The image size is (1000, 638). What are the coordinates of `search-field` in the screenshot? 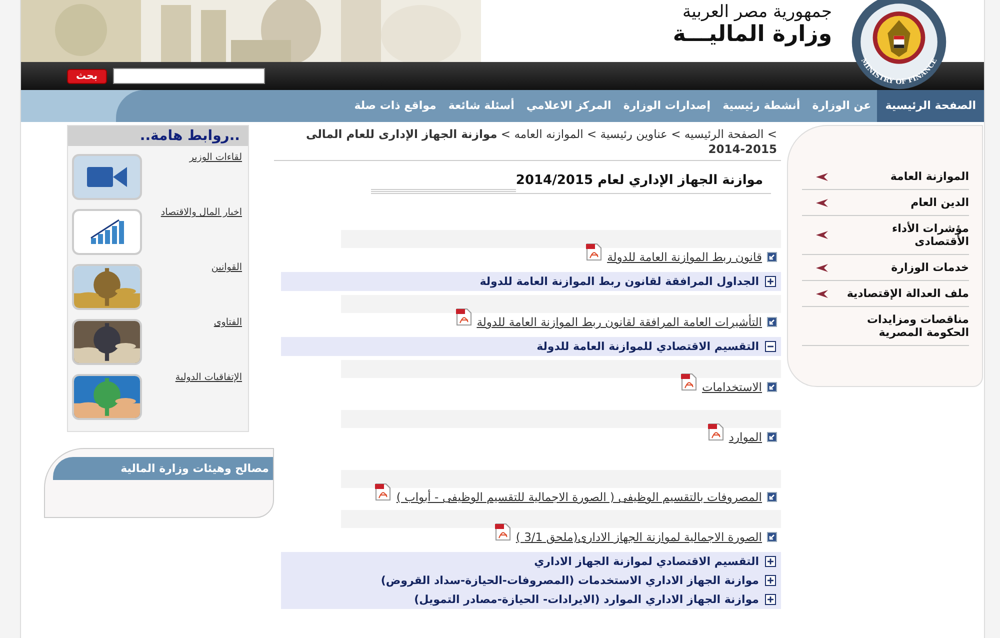 It's located at (188, 76).